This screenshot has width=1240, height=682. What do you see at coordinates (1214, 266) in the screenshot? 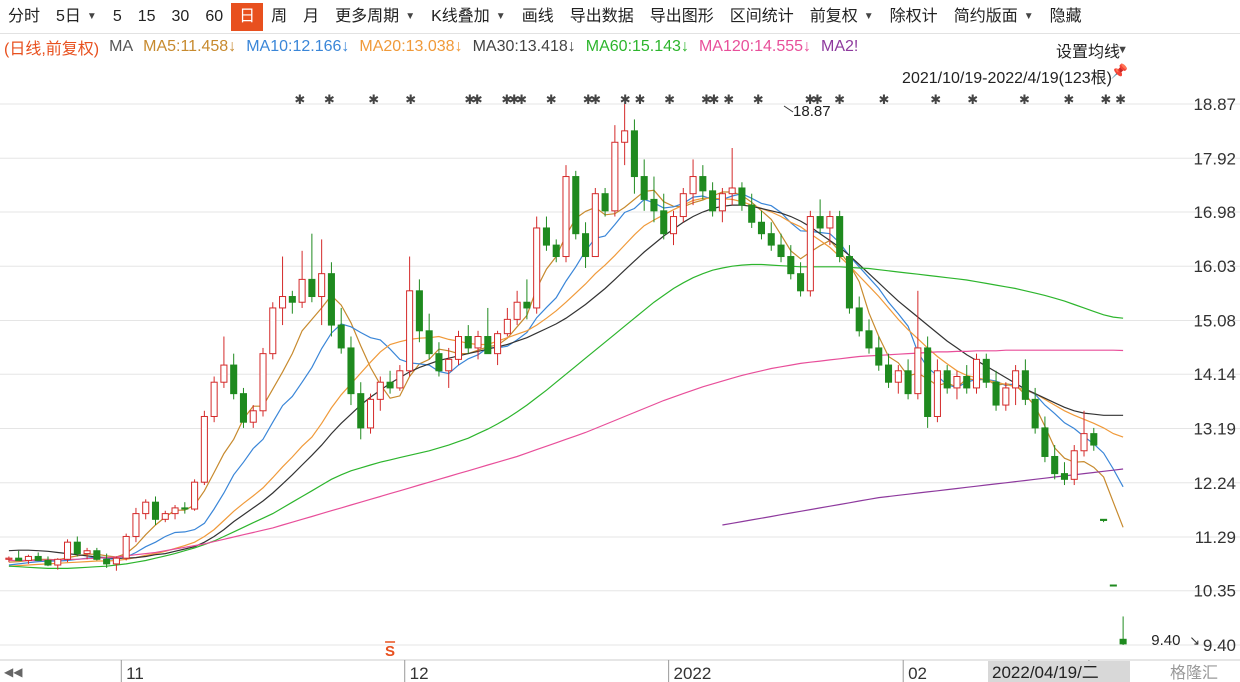
I see `y-tick-label: 16.03` at bounding box center [1214, 266].